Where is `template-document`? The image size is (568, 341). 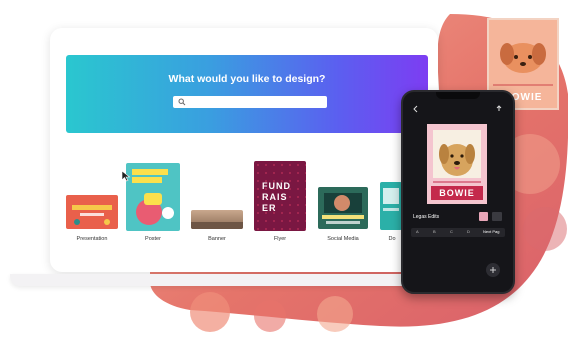 template-document is located at coordinates (391, 206).